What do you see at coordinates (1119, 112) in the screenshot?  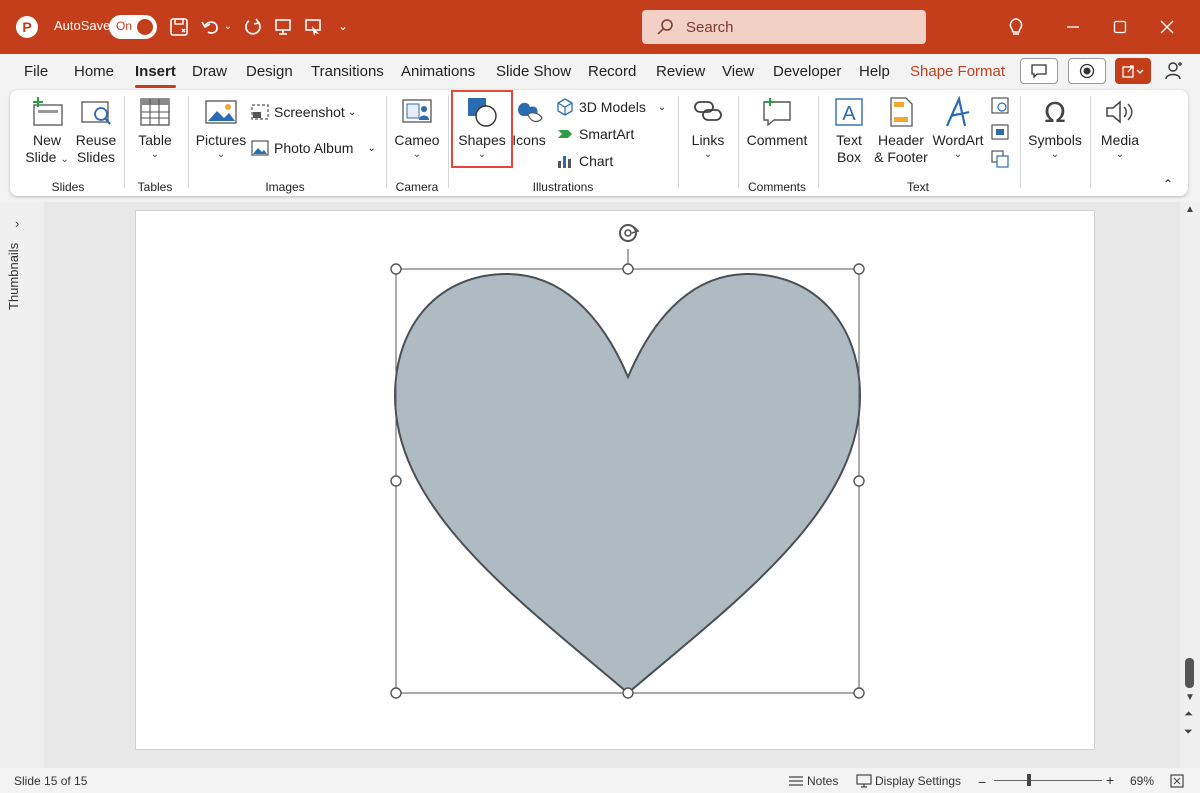 I see `speaker-icon` at bounding box center [1119, 112].